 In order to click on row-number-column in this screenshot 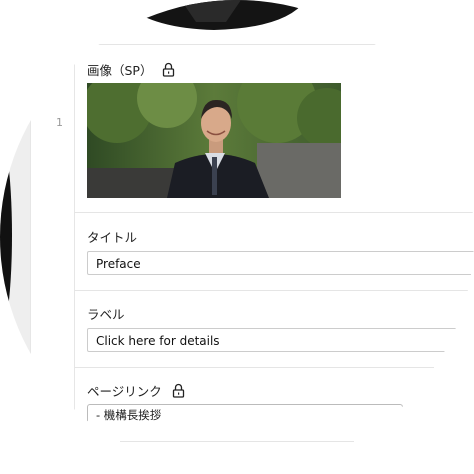, I will do `click(52, 237)`.